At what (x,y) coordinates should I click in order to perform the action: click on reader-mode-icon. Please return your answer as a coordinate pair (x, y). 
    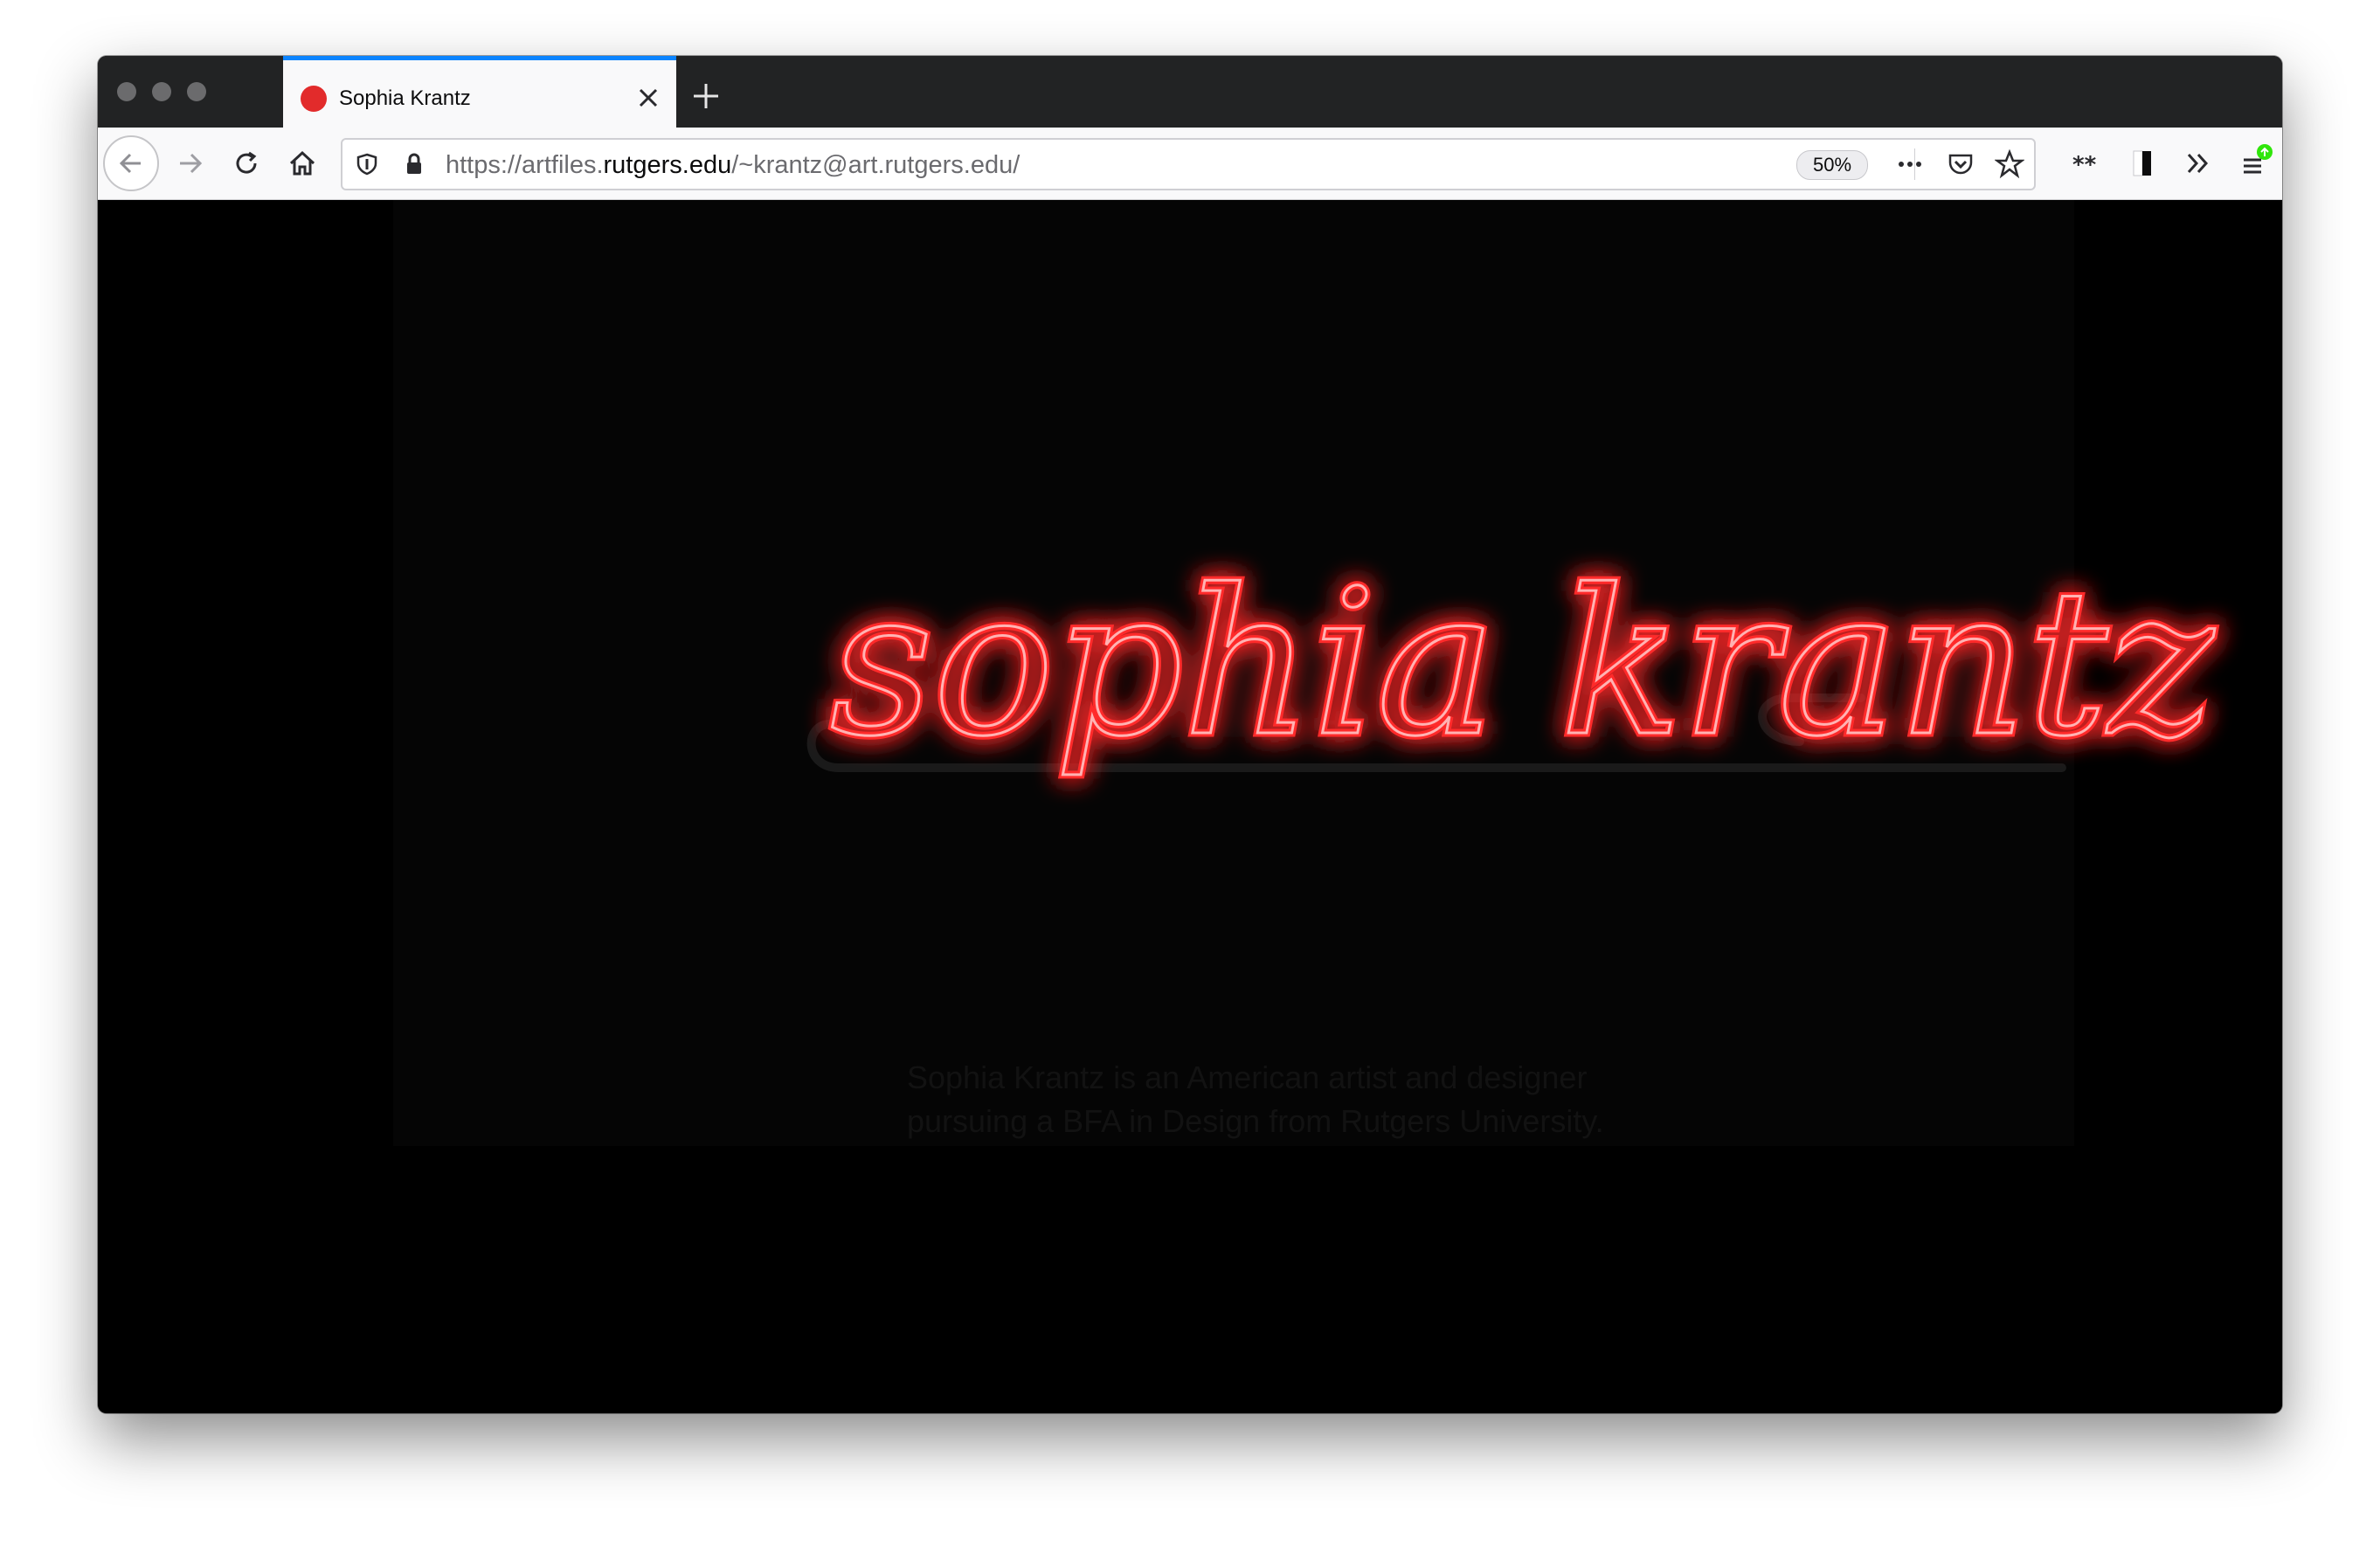
    Looking at the image, I should click on (2142, 163).